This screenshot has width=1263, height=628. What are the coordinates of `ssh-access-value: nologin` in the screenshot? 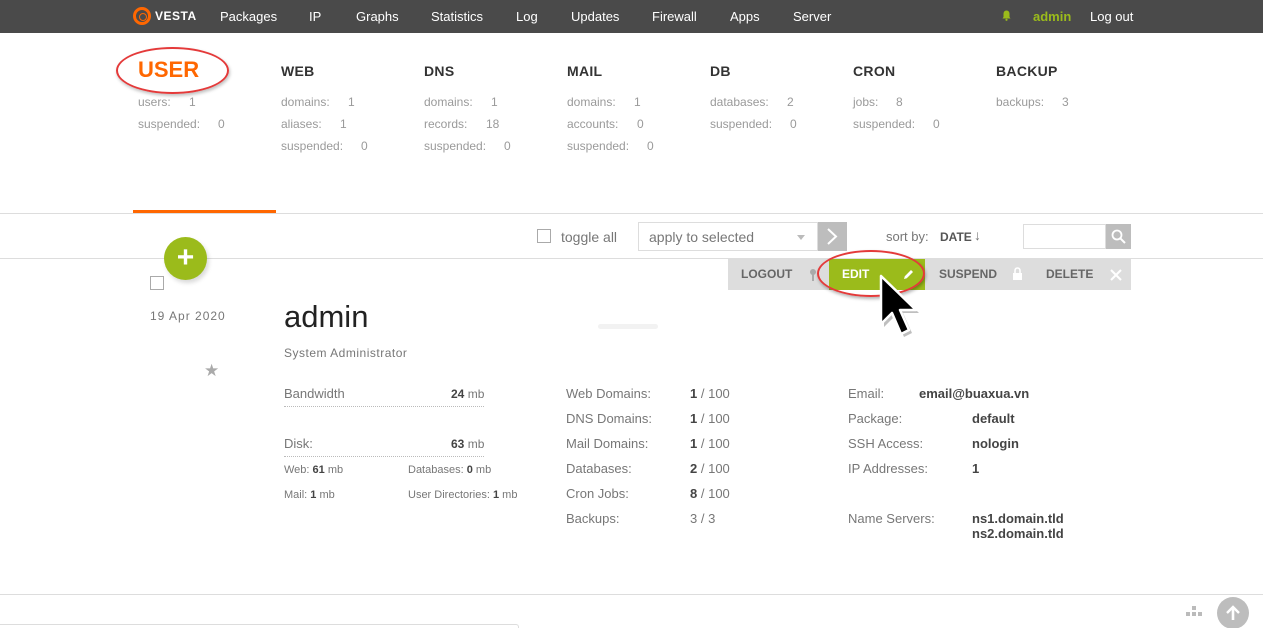 It's located at (995, 443).